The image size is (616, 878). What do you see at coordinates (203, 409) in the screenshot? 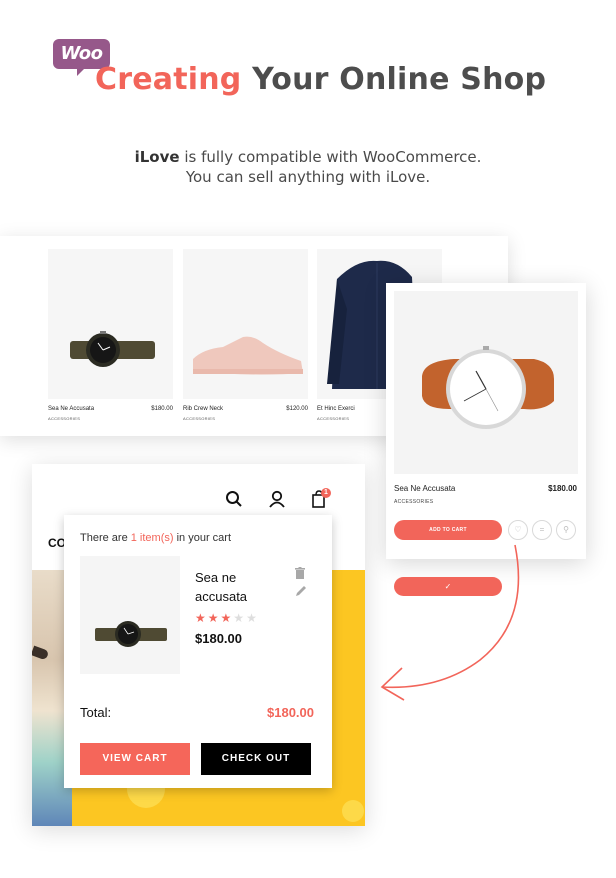
I see `product-name: Rib Crew Neck` at bounding box center [203, 409].